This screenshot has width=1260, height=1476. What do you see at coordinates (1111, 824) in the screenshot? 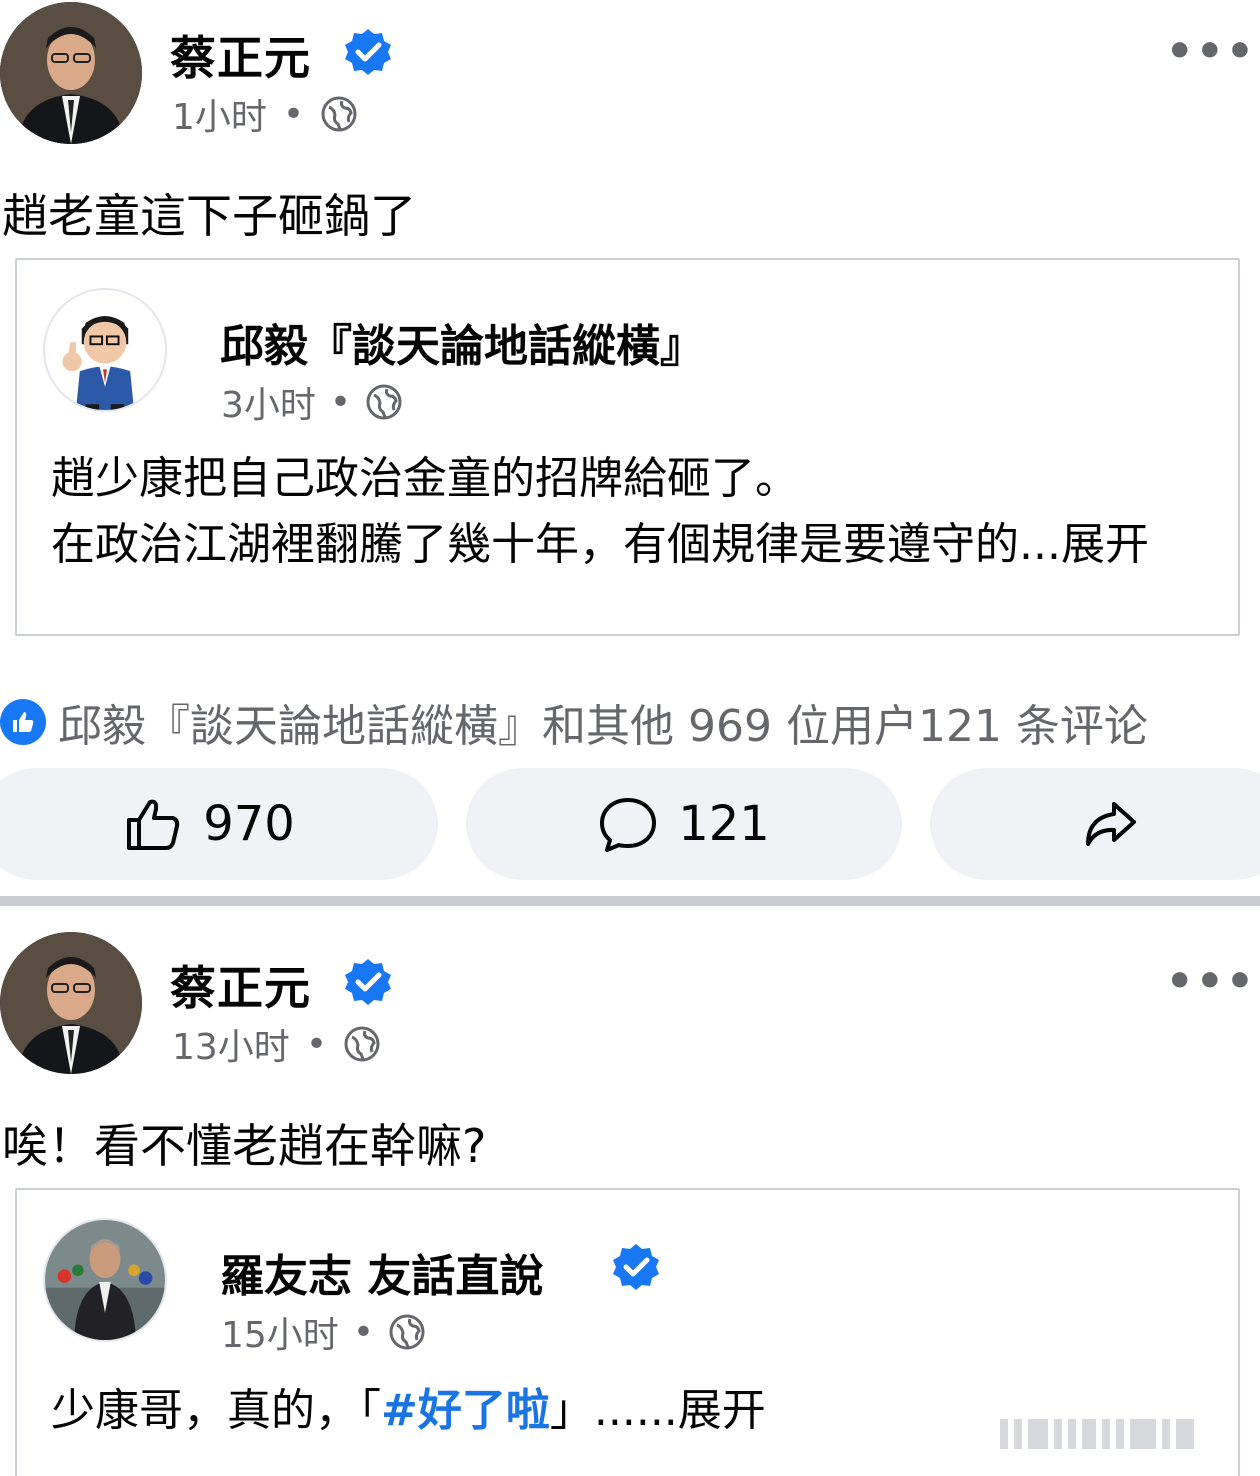
I see `share-icon` at bounding box center [1111, 824].